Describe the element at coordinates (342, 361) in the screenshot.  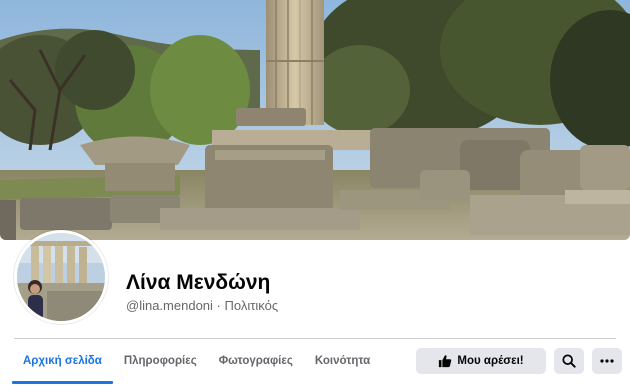
I see `tab-community: Κοινότητα` at that location.